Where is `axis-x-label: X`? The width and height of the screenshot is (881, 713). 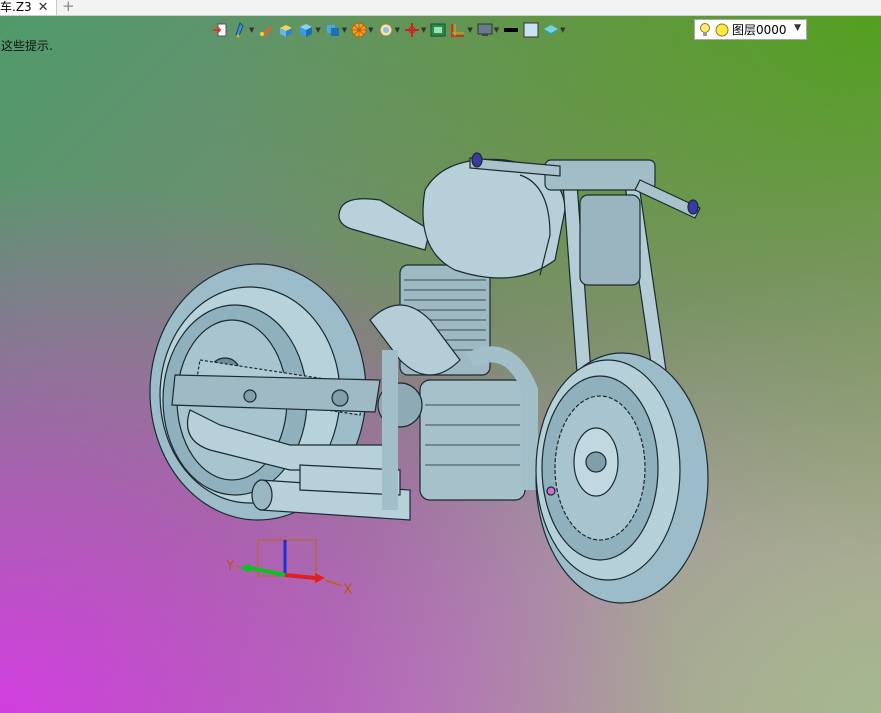
axis-x-label: X is located at coordinates (348, 590).